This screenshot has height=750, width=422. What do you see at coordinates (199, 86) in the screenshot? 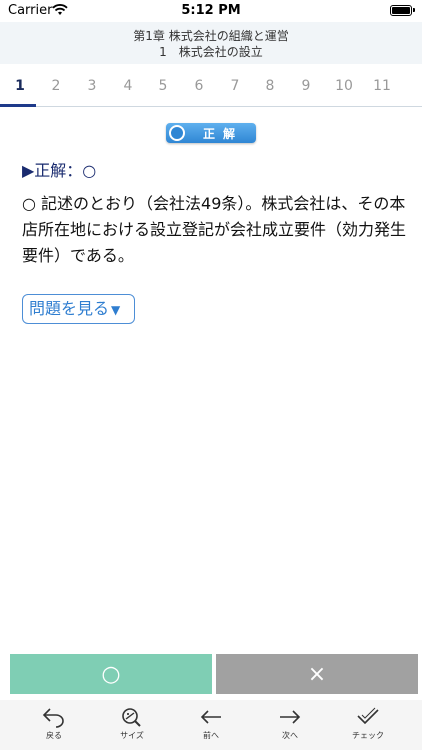
I see `tab-6: 6` at bounding box center [199, 86].